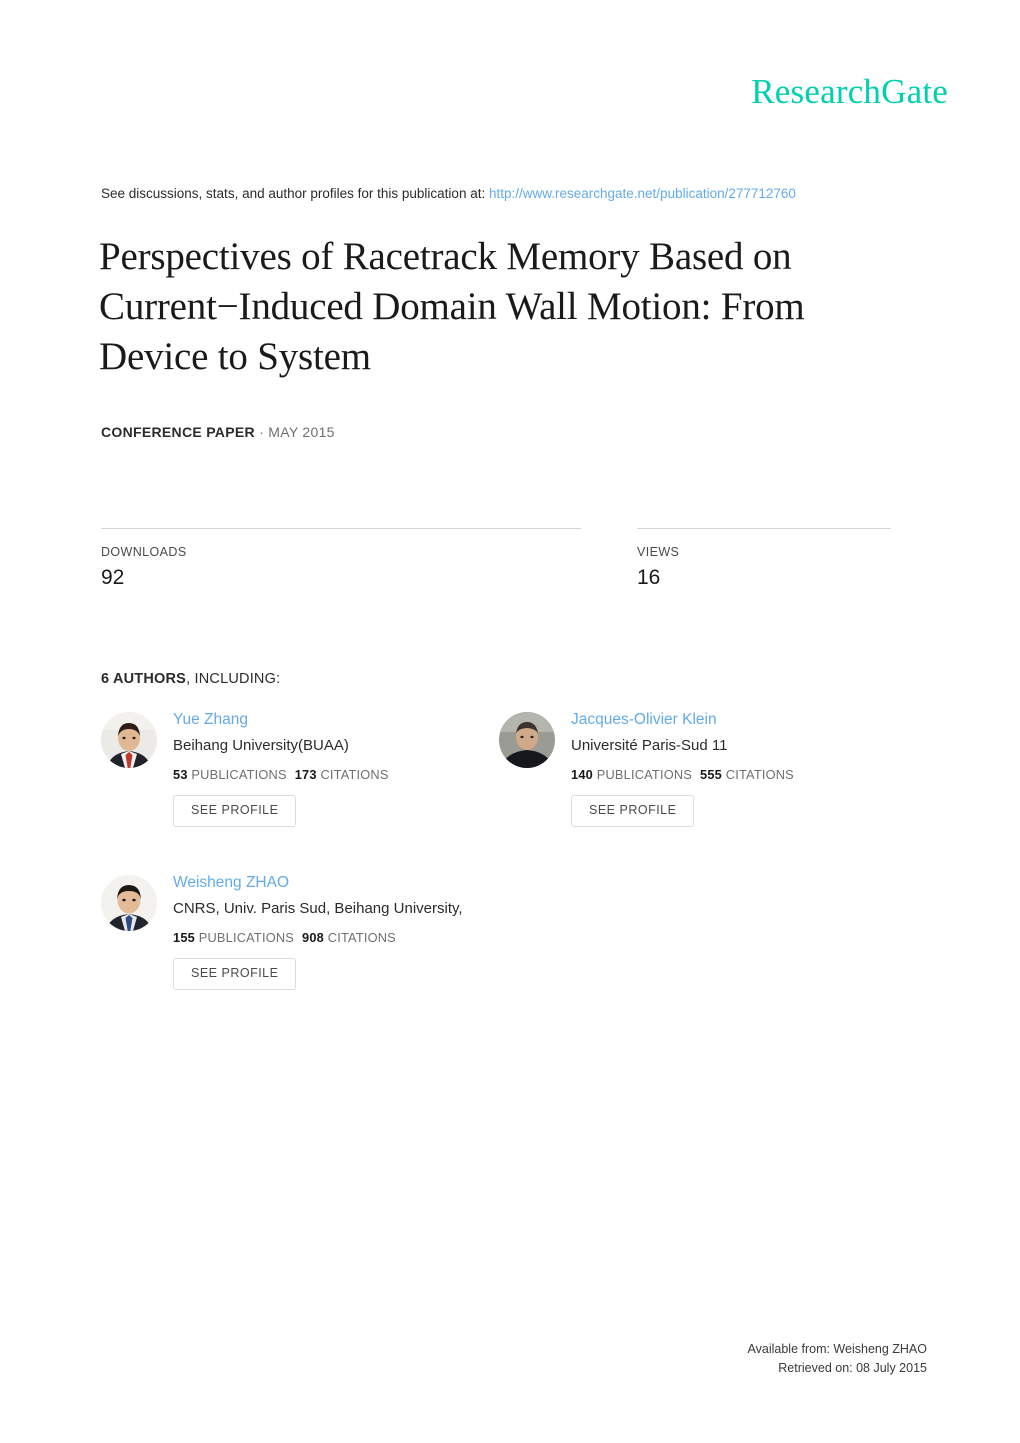 The width and height of the screenshot is (1020, 1443). I want to click on researchgate-logo: ResearchGate, so click(849, 91).